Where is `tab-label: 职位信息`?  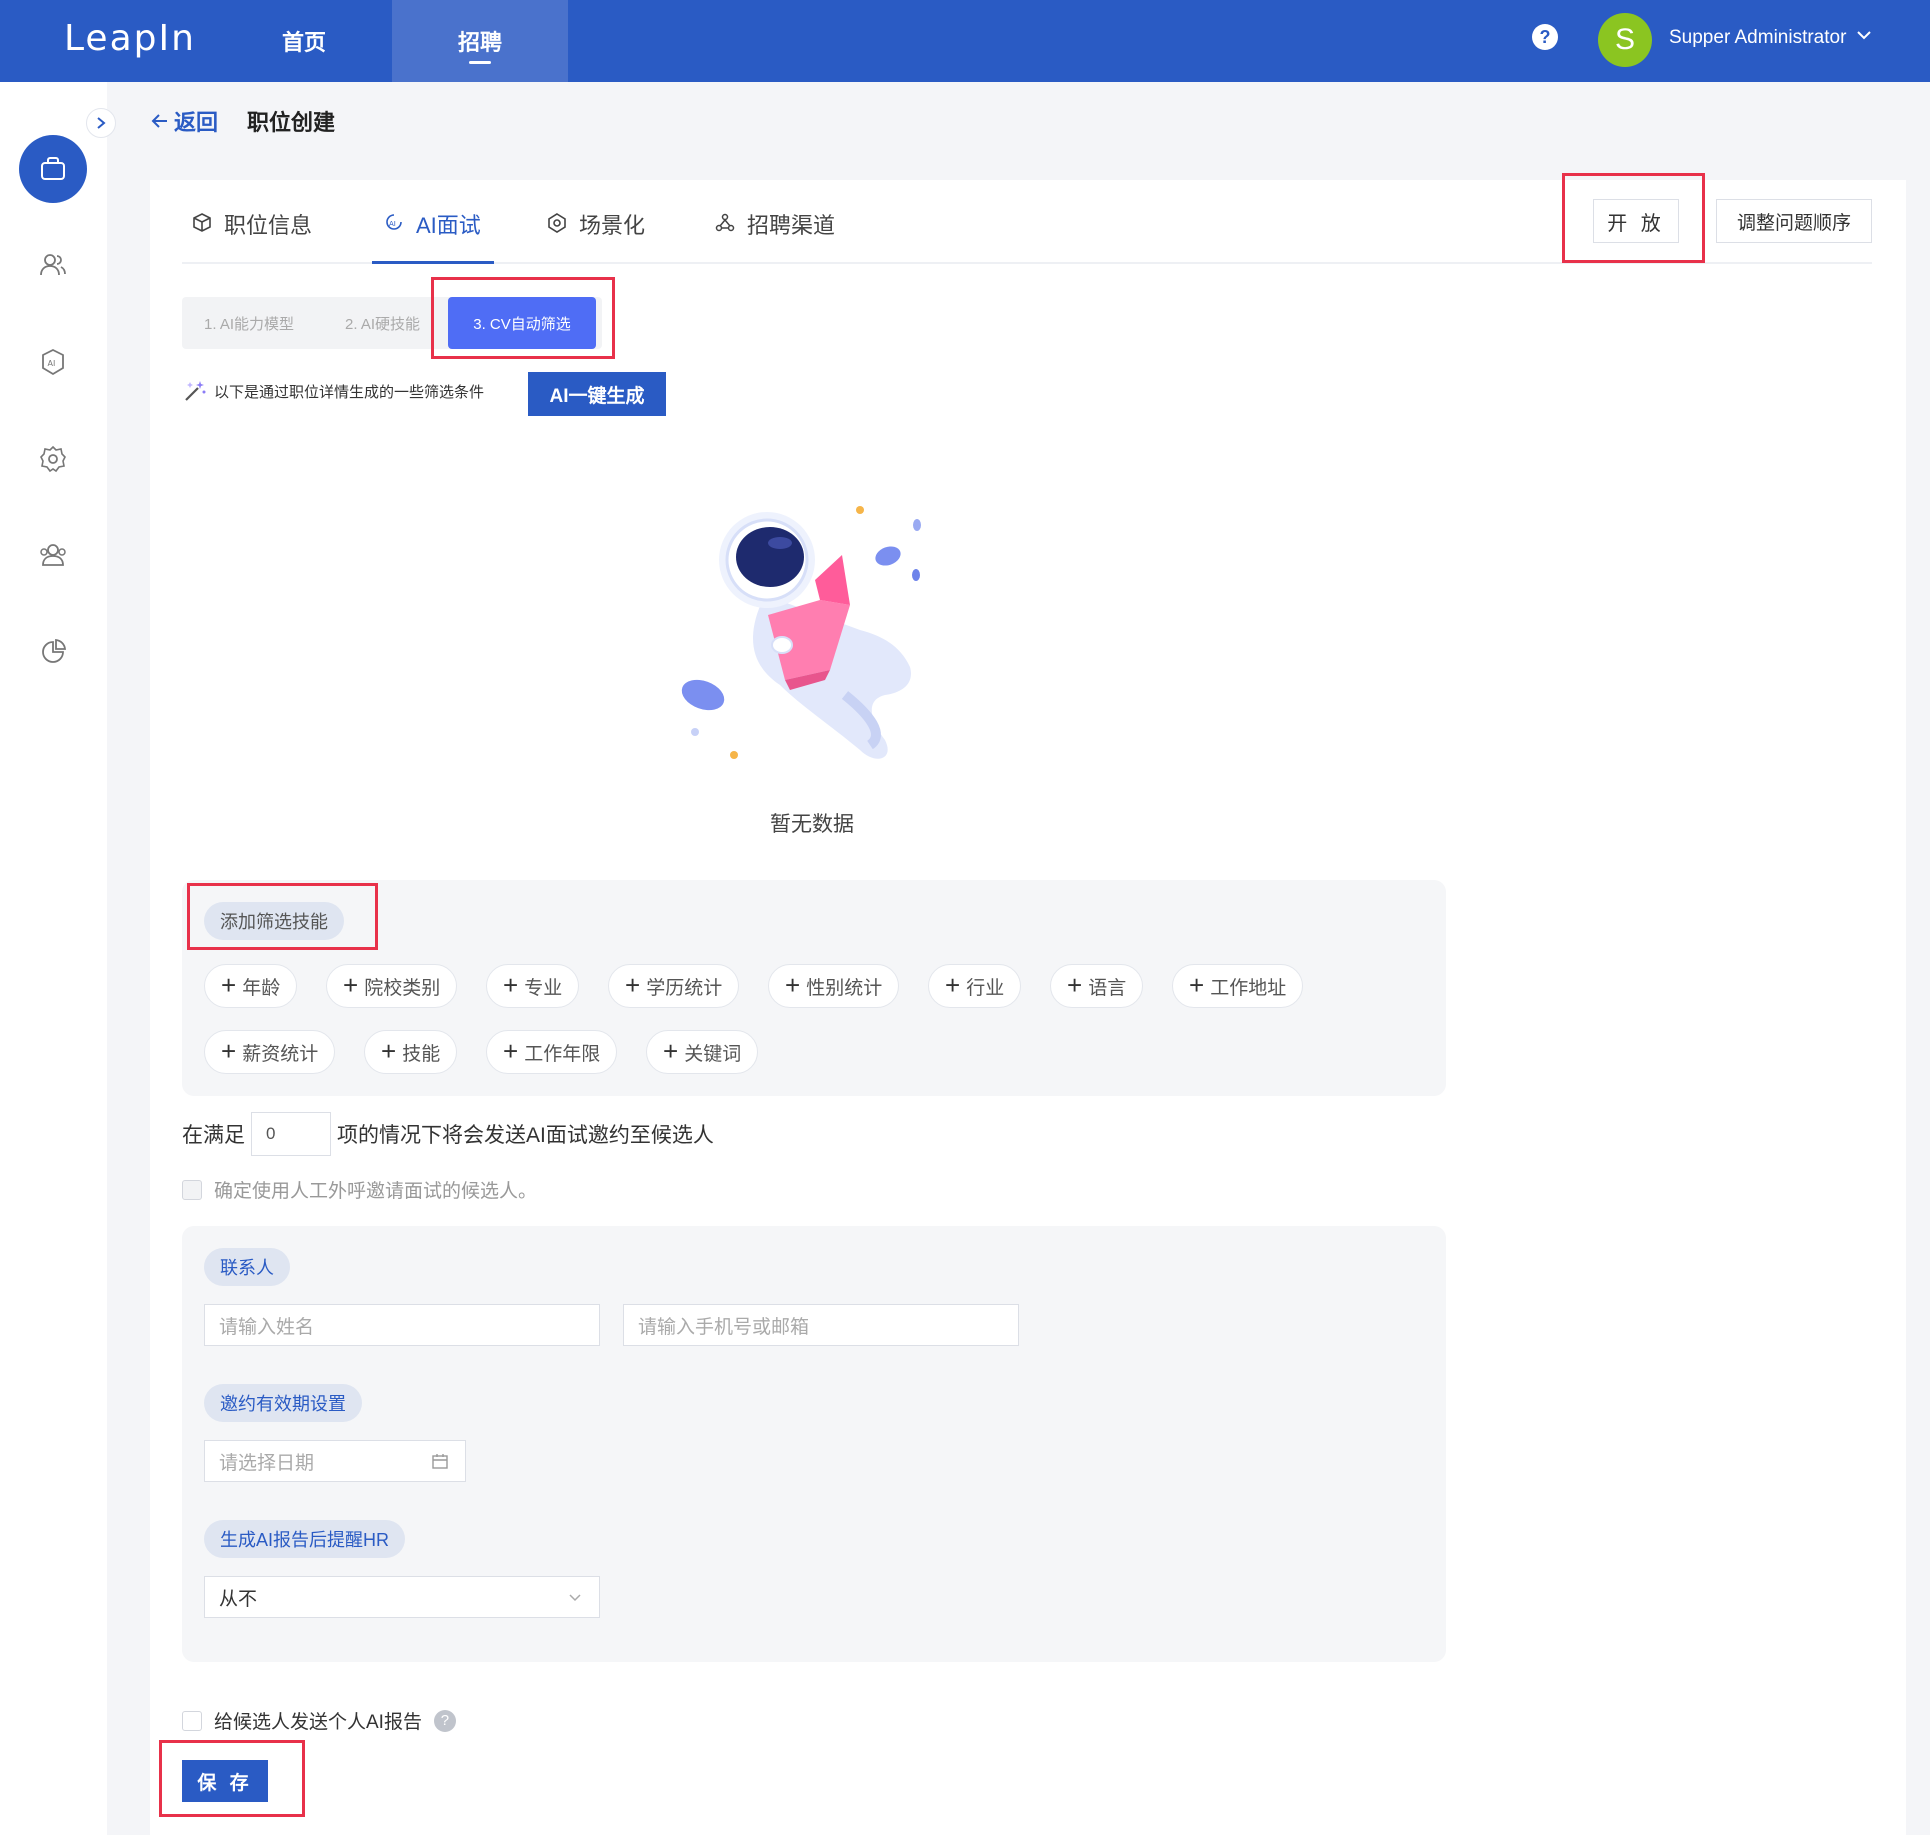
tab-label: 职位信息 is located at coordinates (268, 225).